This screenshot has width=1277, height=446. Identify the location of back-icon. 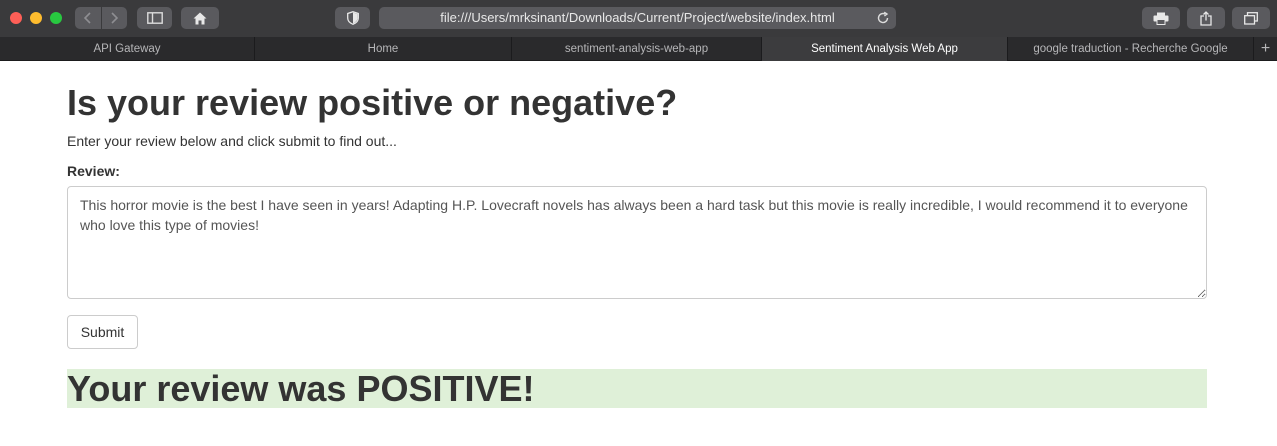
(87, 18).